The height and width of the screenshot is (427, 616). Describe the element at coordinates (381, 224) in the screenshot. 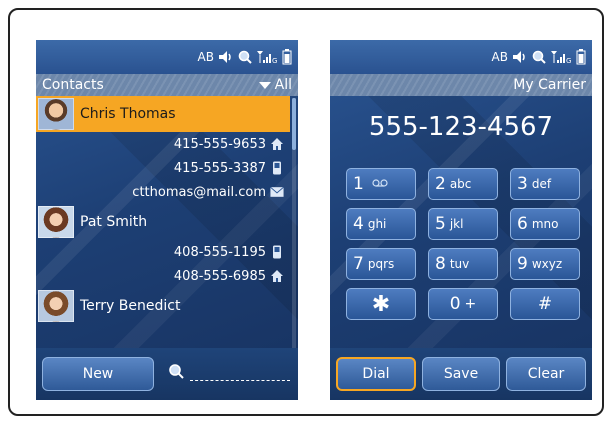

I see `key-4: 4 ghi` at that location.